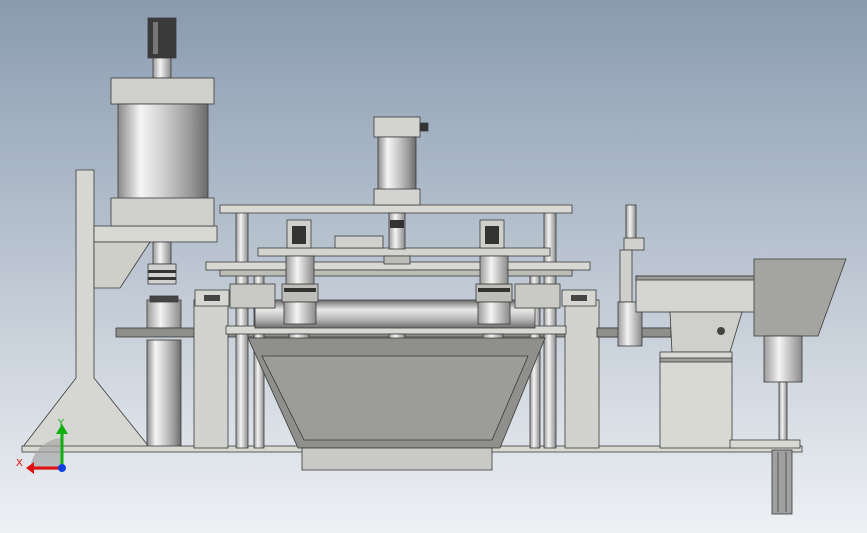  What do you see at coordinates (19, 463) in the screenshot?
I see `axis-x-label: X` at bounding box center [19, 463].